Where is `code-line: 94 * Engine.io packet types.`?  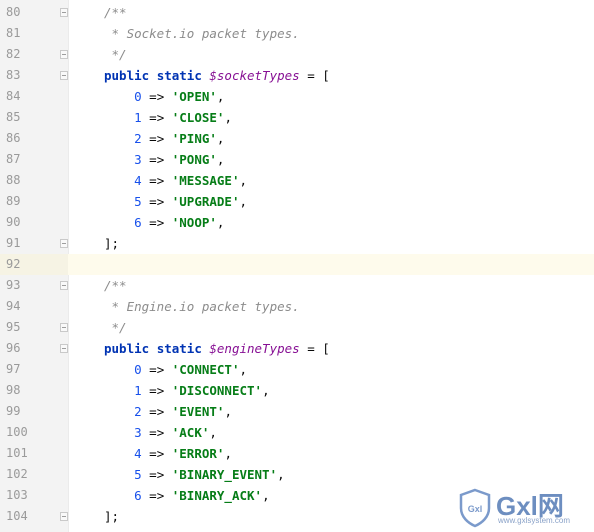 code-line: 94 * Engine.io packet types. is located at coordinates (297, 306).